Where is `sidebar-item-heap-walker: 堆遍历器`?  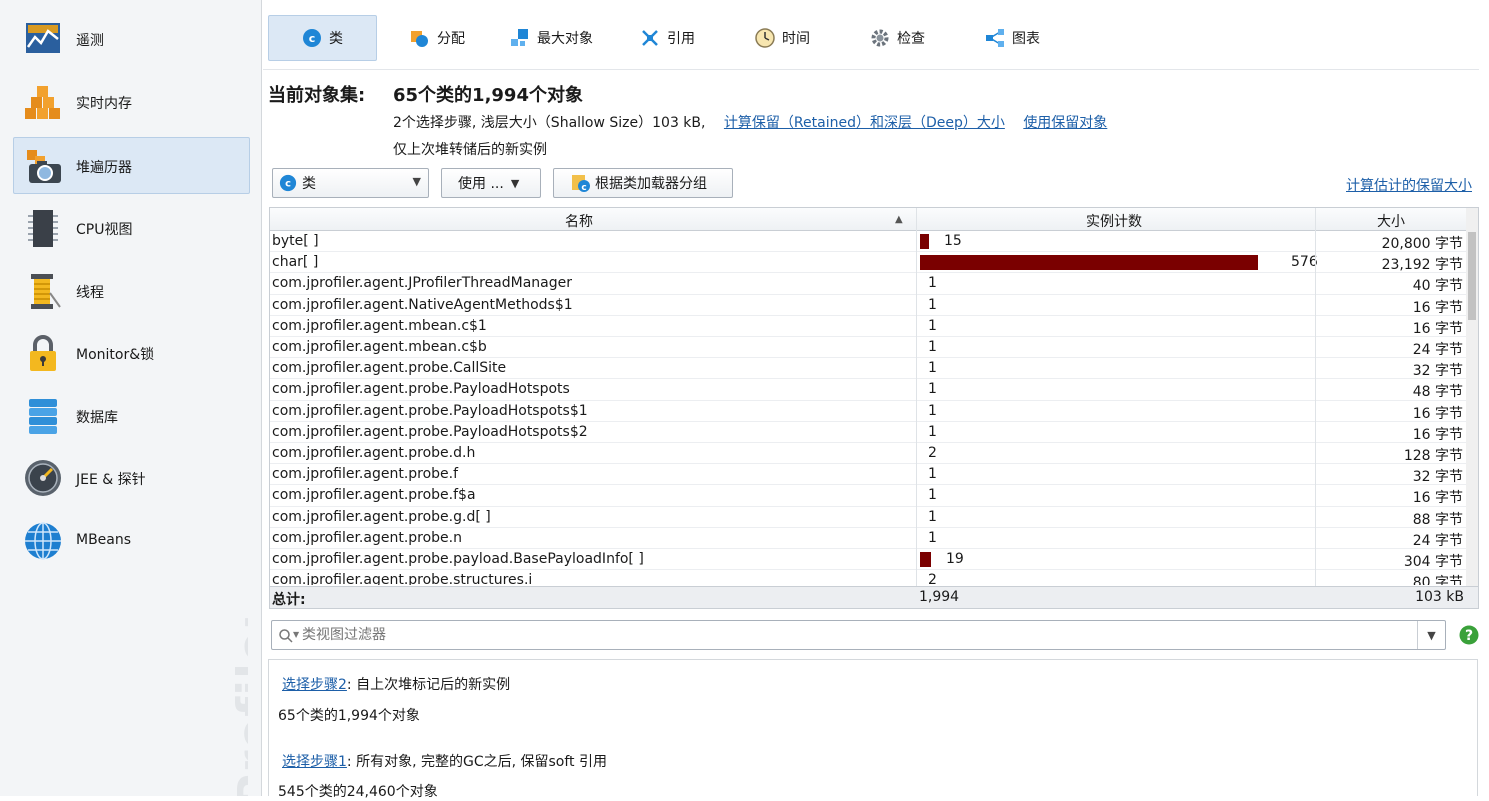
sidebar-item-heap-walker: 堆遍历器 is located at coordinates (131, 165).